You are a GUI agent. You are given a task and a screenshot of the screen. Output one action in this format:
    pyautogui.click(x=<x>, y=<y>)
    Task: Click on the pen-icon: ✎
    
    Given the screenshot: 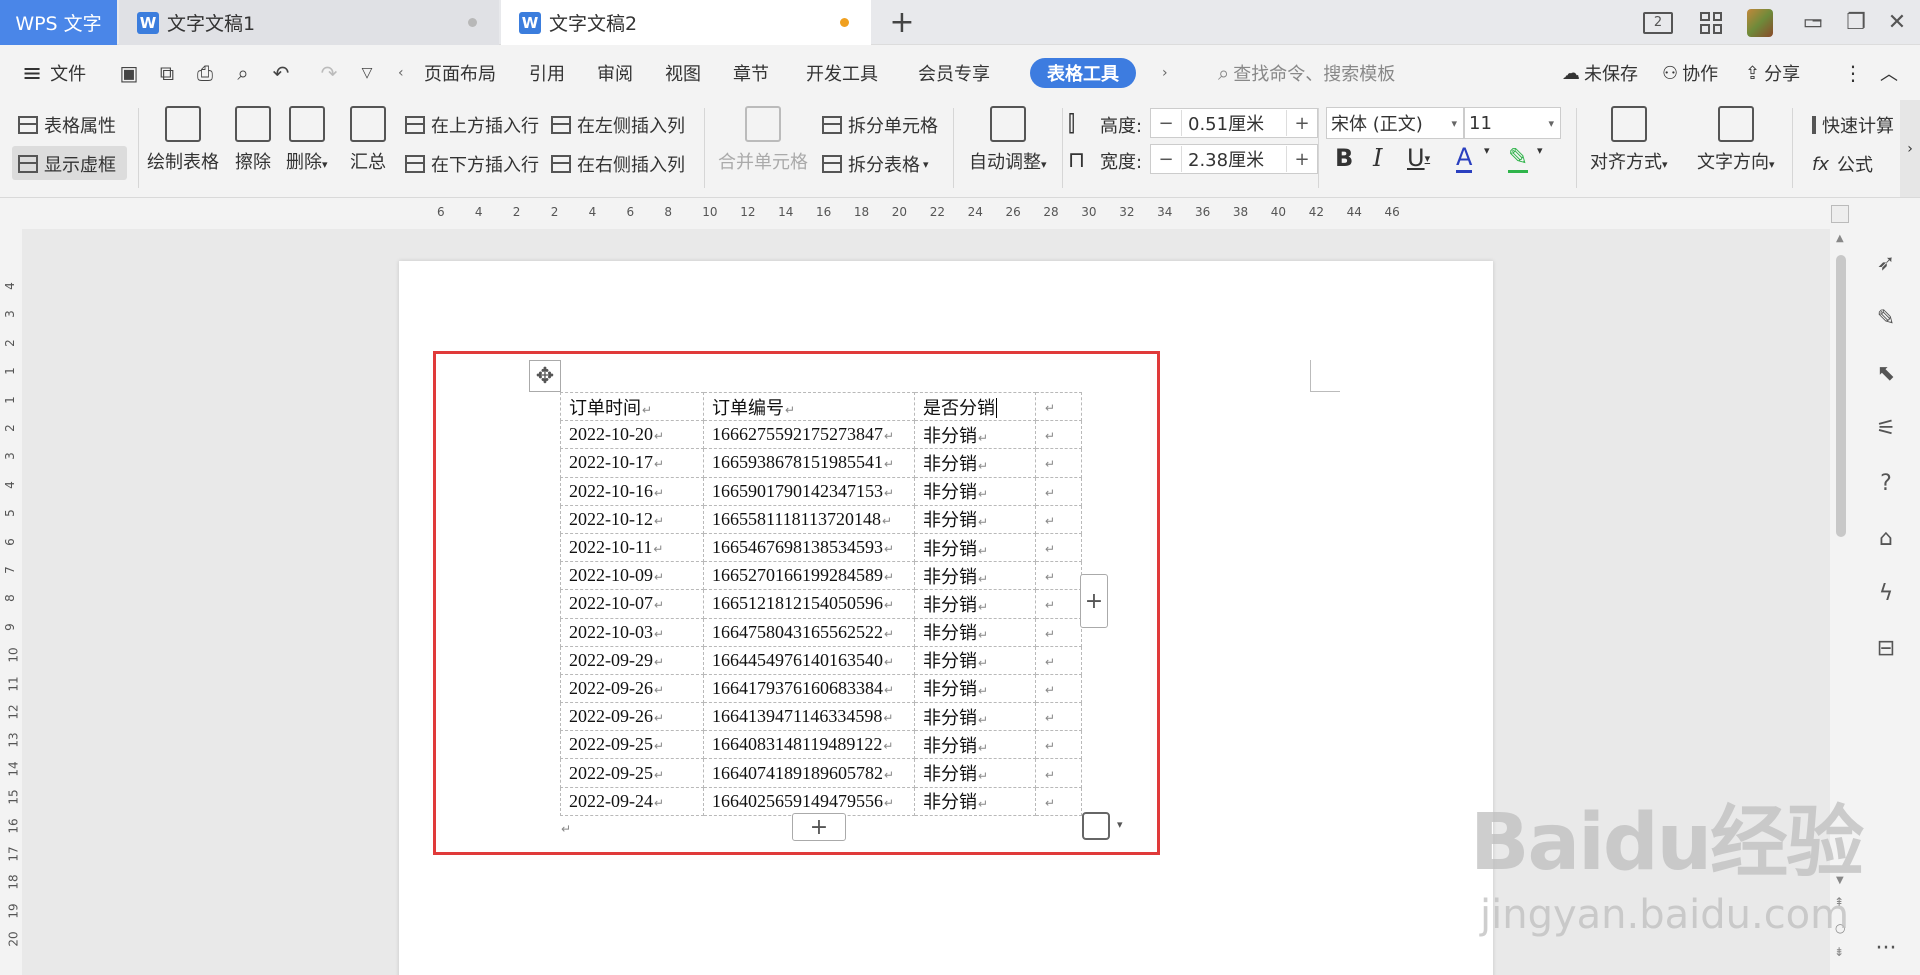 What is the action you would take?
    pyautogui.click(x=1886, y=318)
    